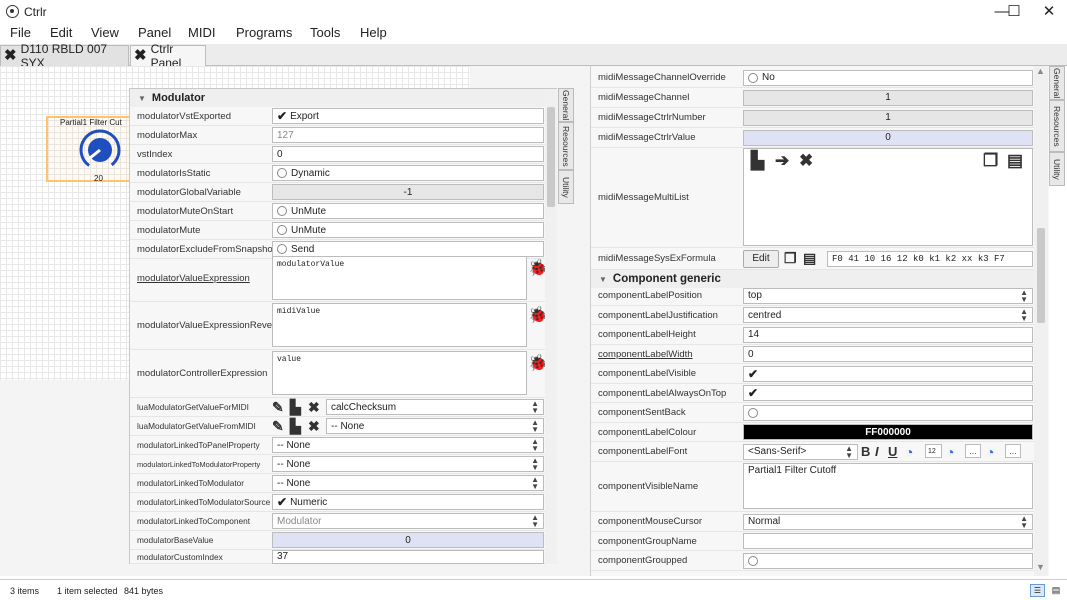  I want to click on modulator-max-field: 127, so click(408, 135).